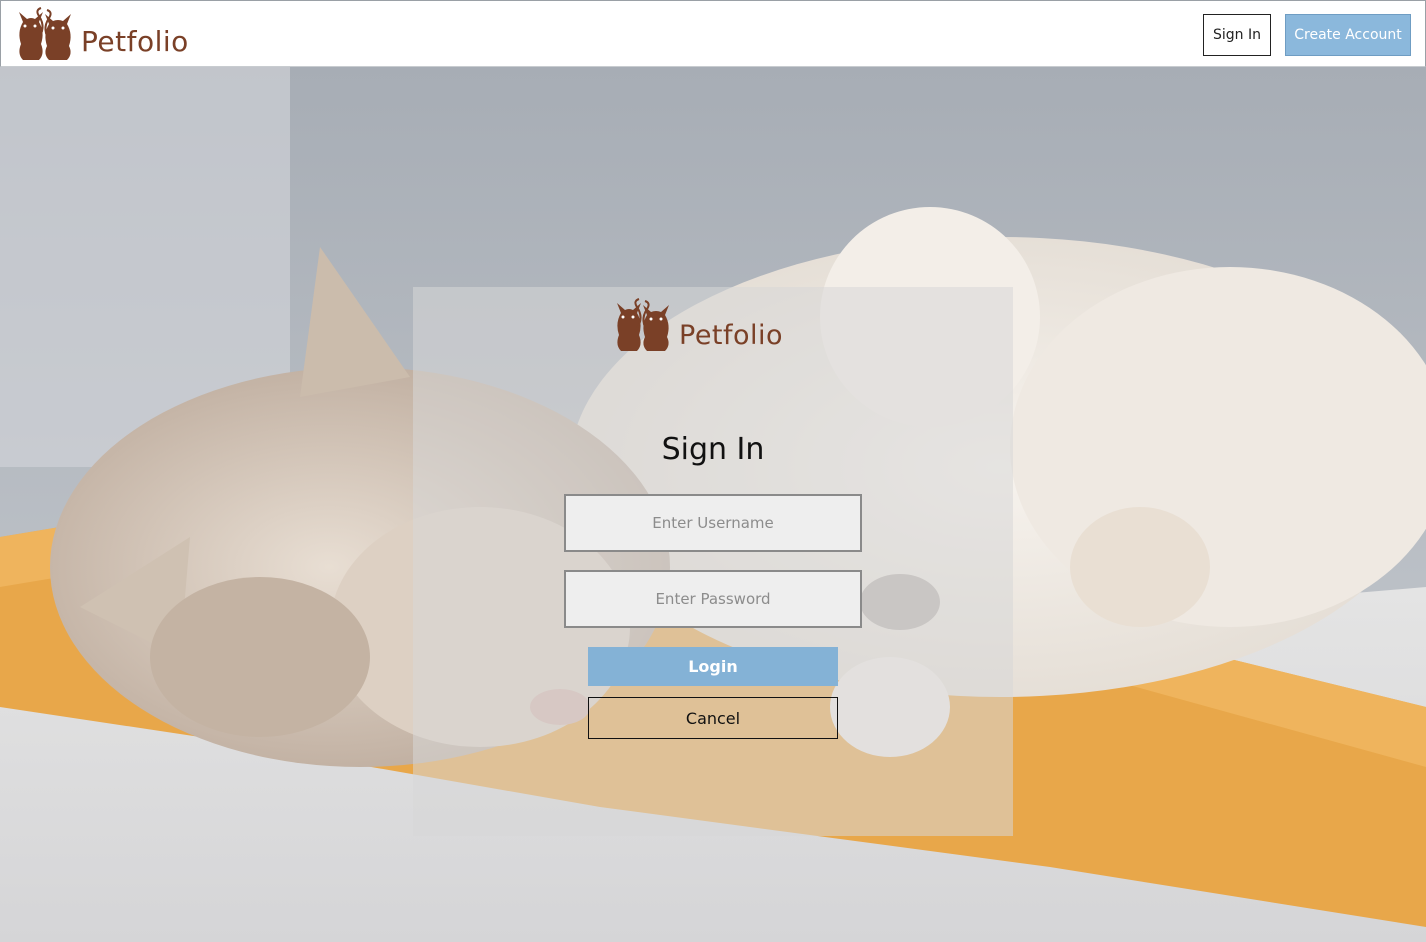  Describe the element at coordinates (713, 718) in the screenshot. I see `cancel-button: Cancel` at that location.